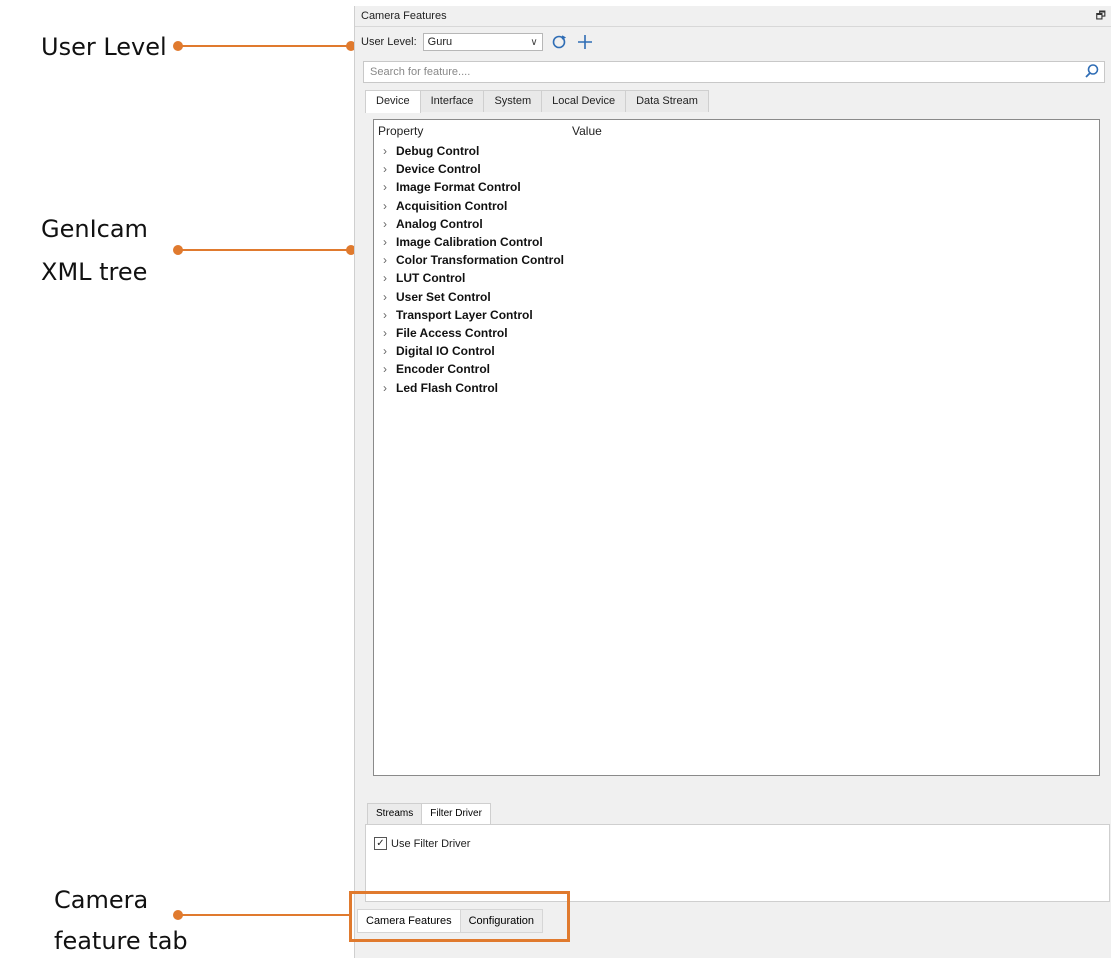  I want to click on tree-row-label: Transport Layer Control, so click(464, 314).